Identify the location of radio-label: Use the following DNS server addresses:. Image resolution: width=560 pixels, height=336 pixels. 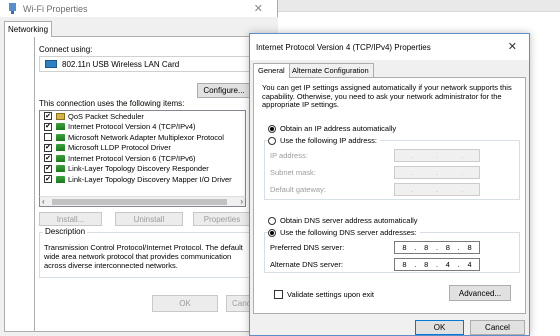
(348, 232).